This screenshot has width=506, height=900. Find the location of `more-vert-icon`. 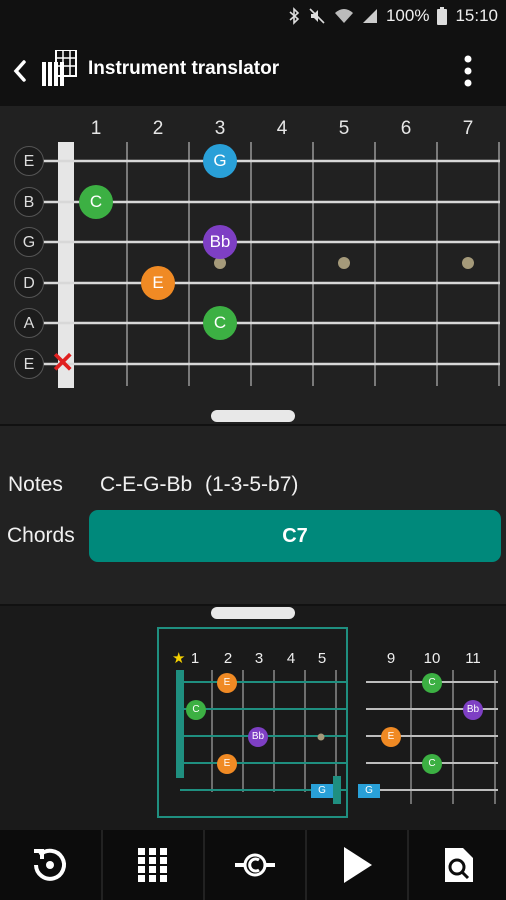

more-vert-icon is located at coordinates (468, 71).